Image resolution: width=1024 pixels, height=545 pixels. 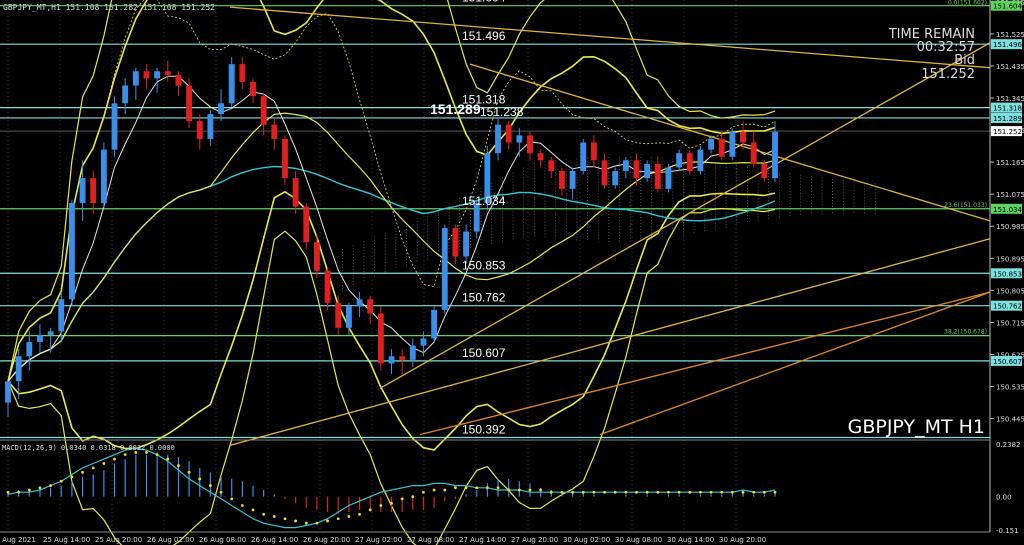 What do you see at coordinates (1010, 163) in the screenshot?
I see `price-tick-label: 151.165` at bounding box center [1010, 163].